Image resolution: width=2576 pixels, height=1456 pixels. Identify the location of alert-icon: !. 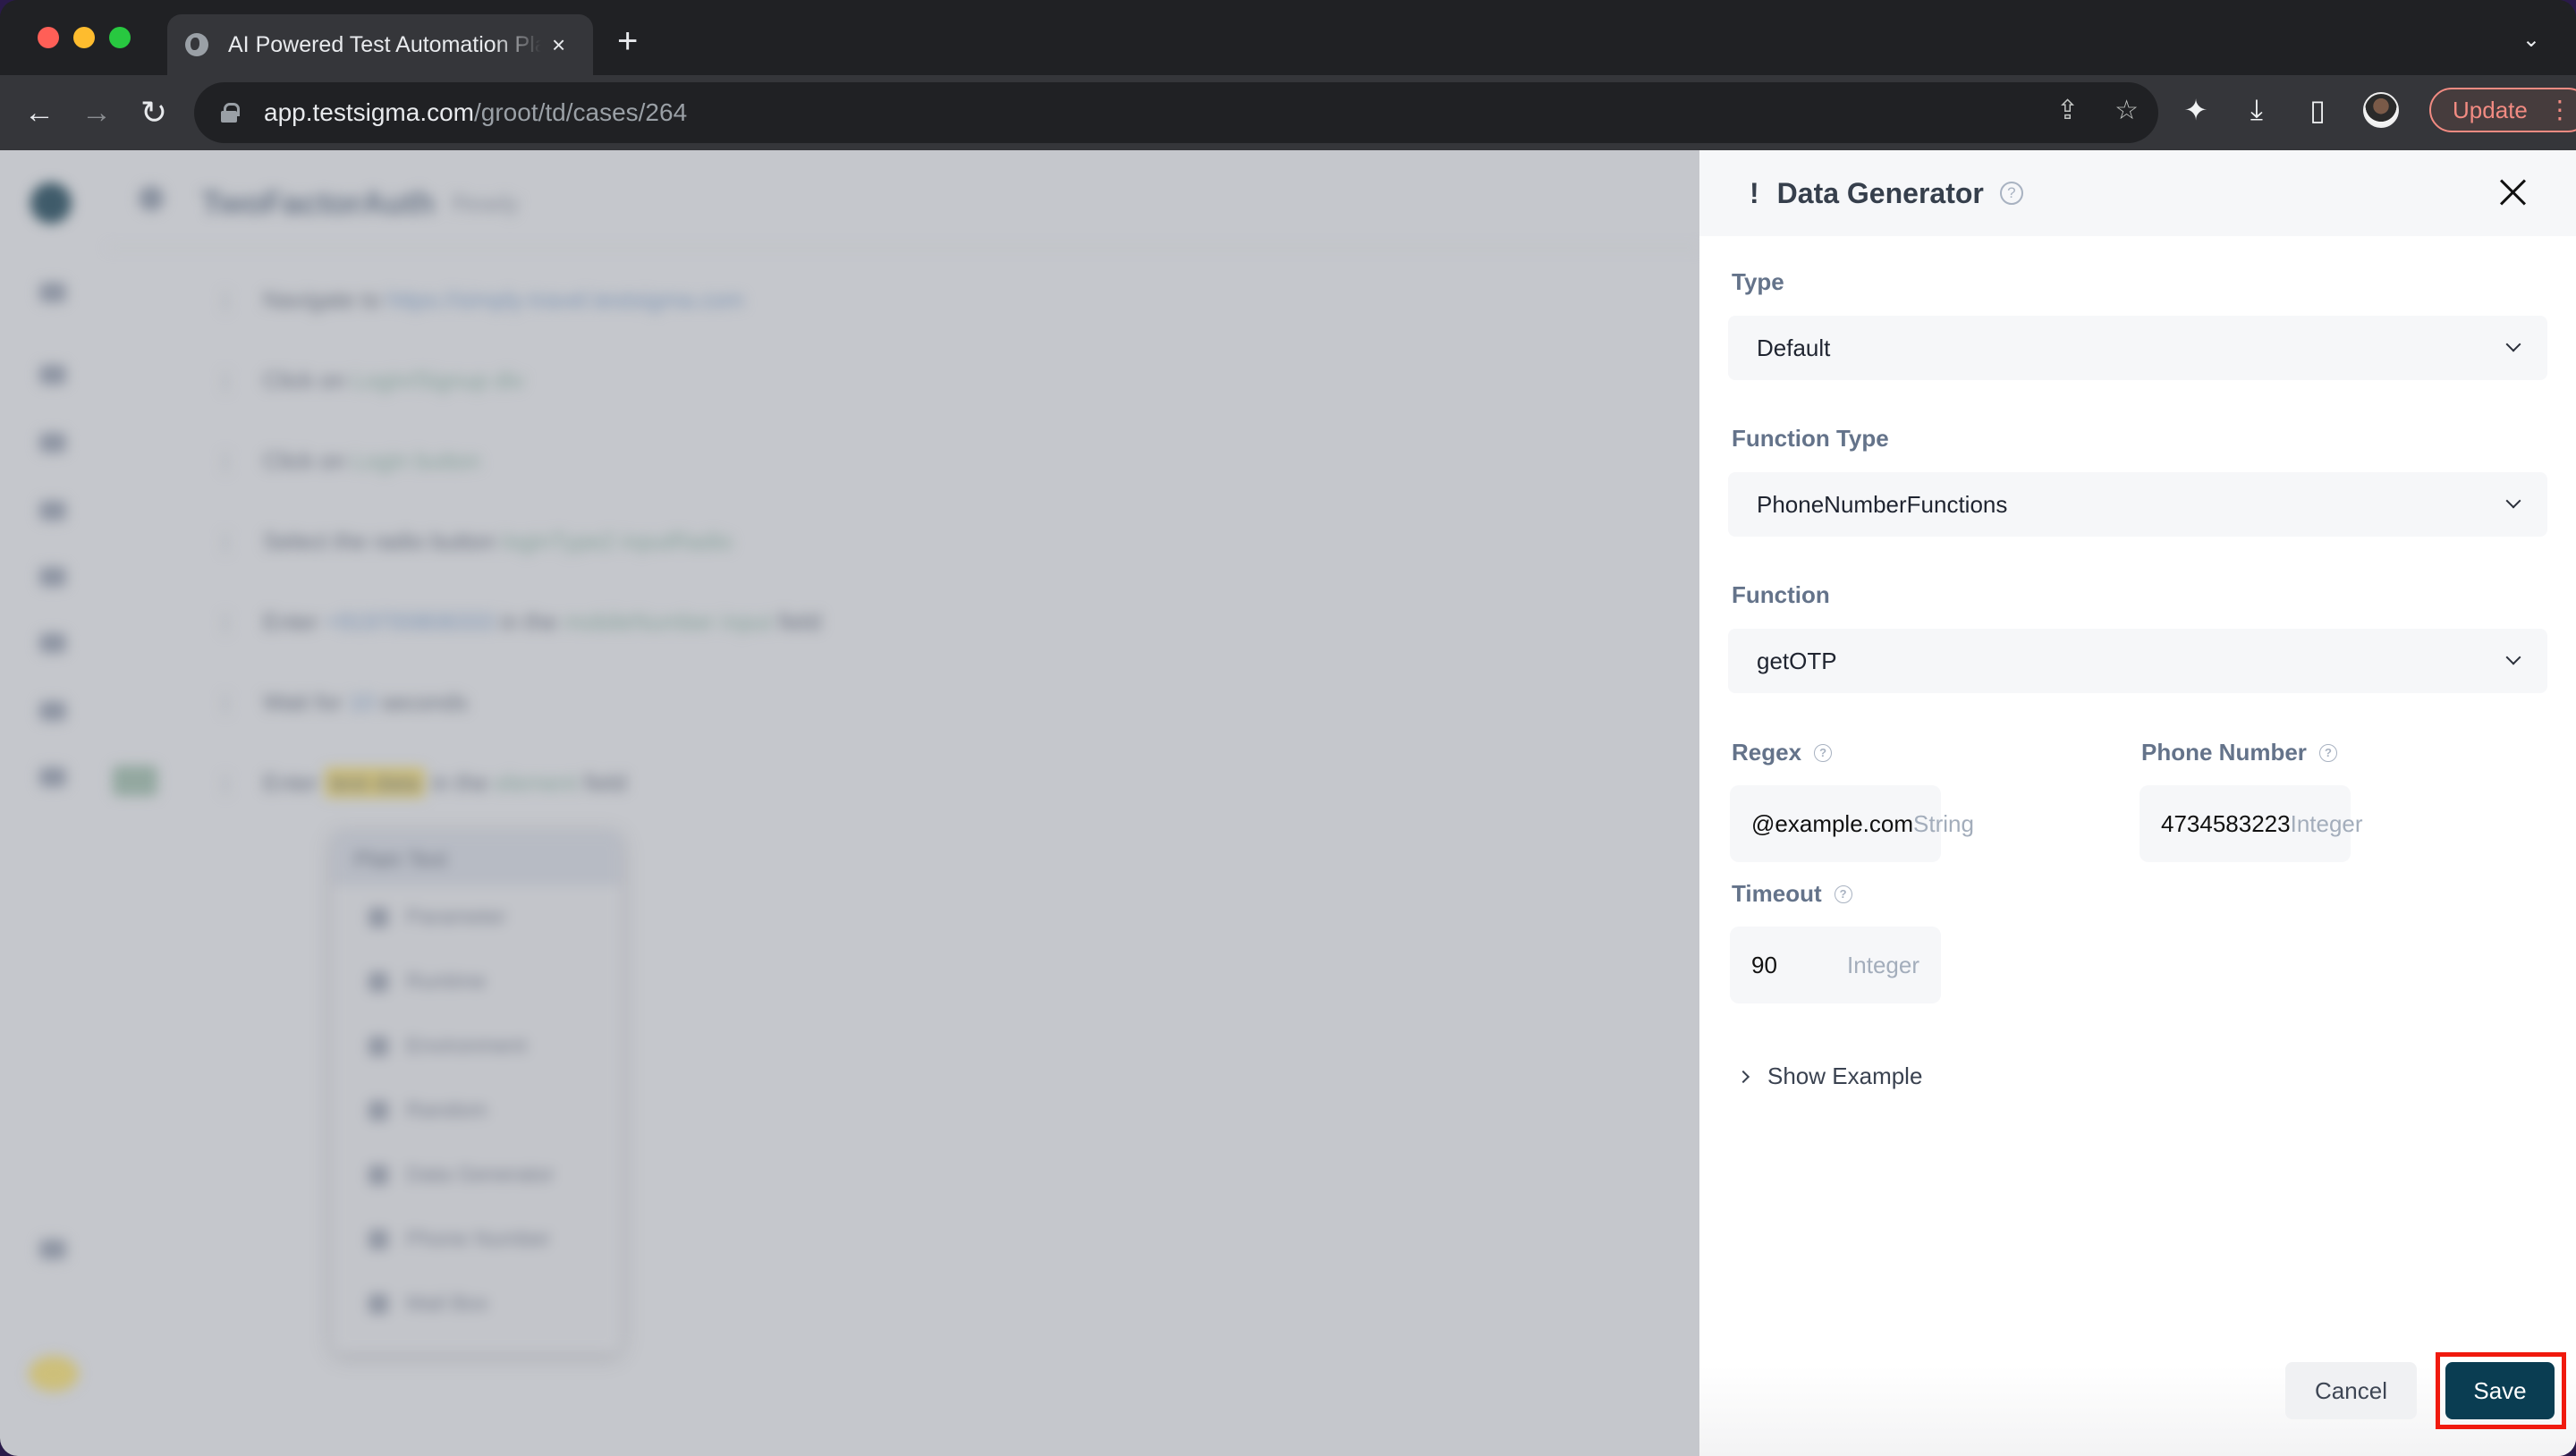
(1754, 192).